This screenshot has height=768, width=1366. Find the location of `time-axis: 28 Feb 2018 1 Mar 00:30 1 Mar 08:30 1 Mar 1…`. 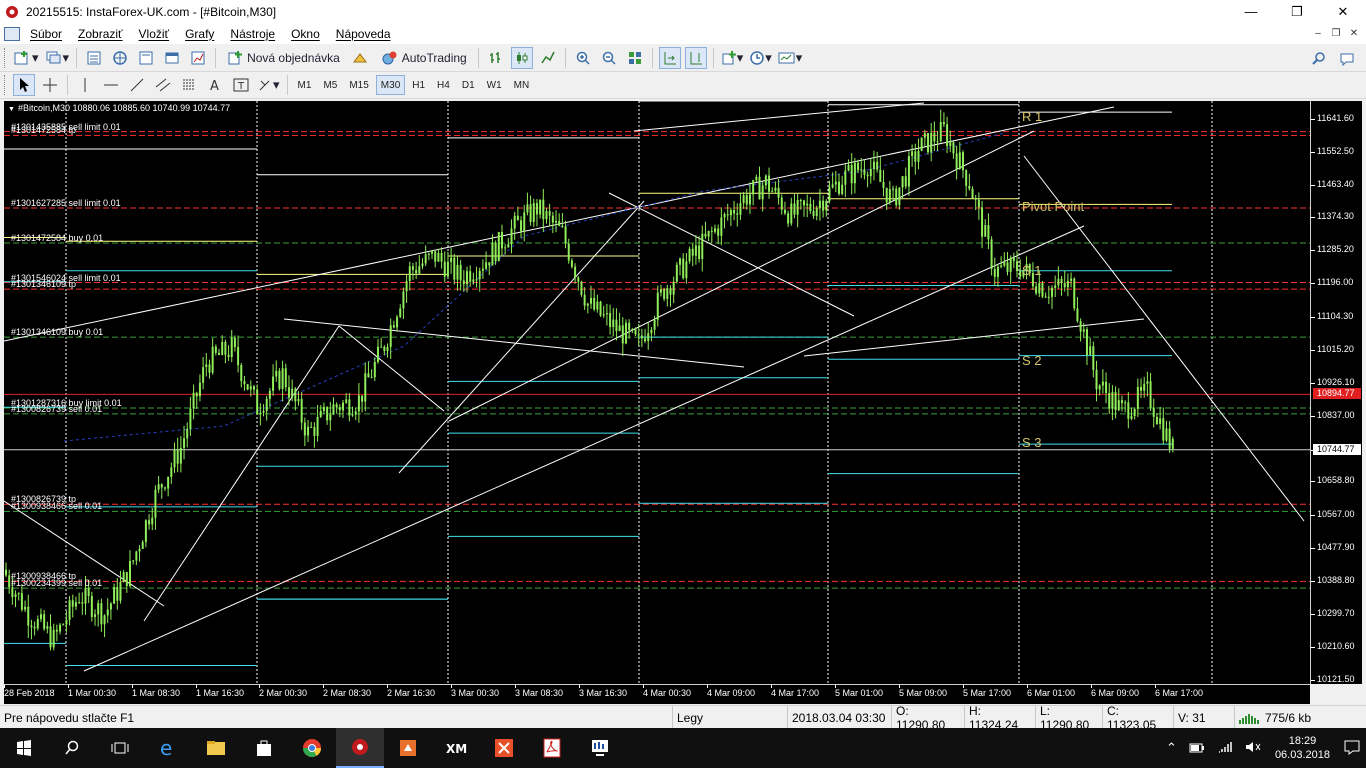

time-axis: 28 Feb 2018 1 Mar 00:30 1 Mar 08:30 1 Mar 1… is located at coordinates (657, 694).